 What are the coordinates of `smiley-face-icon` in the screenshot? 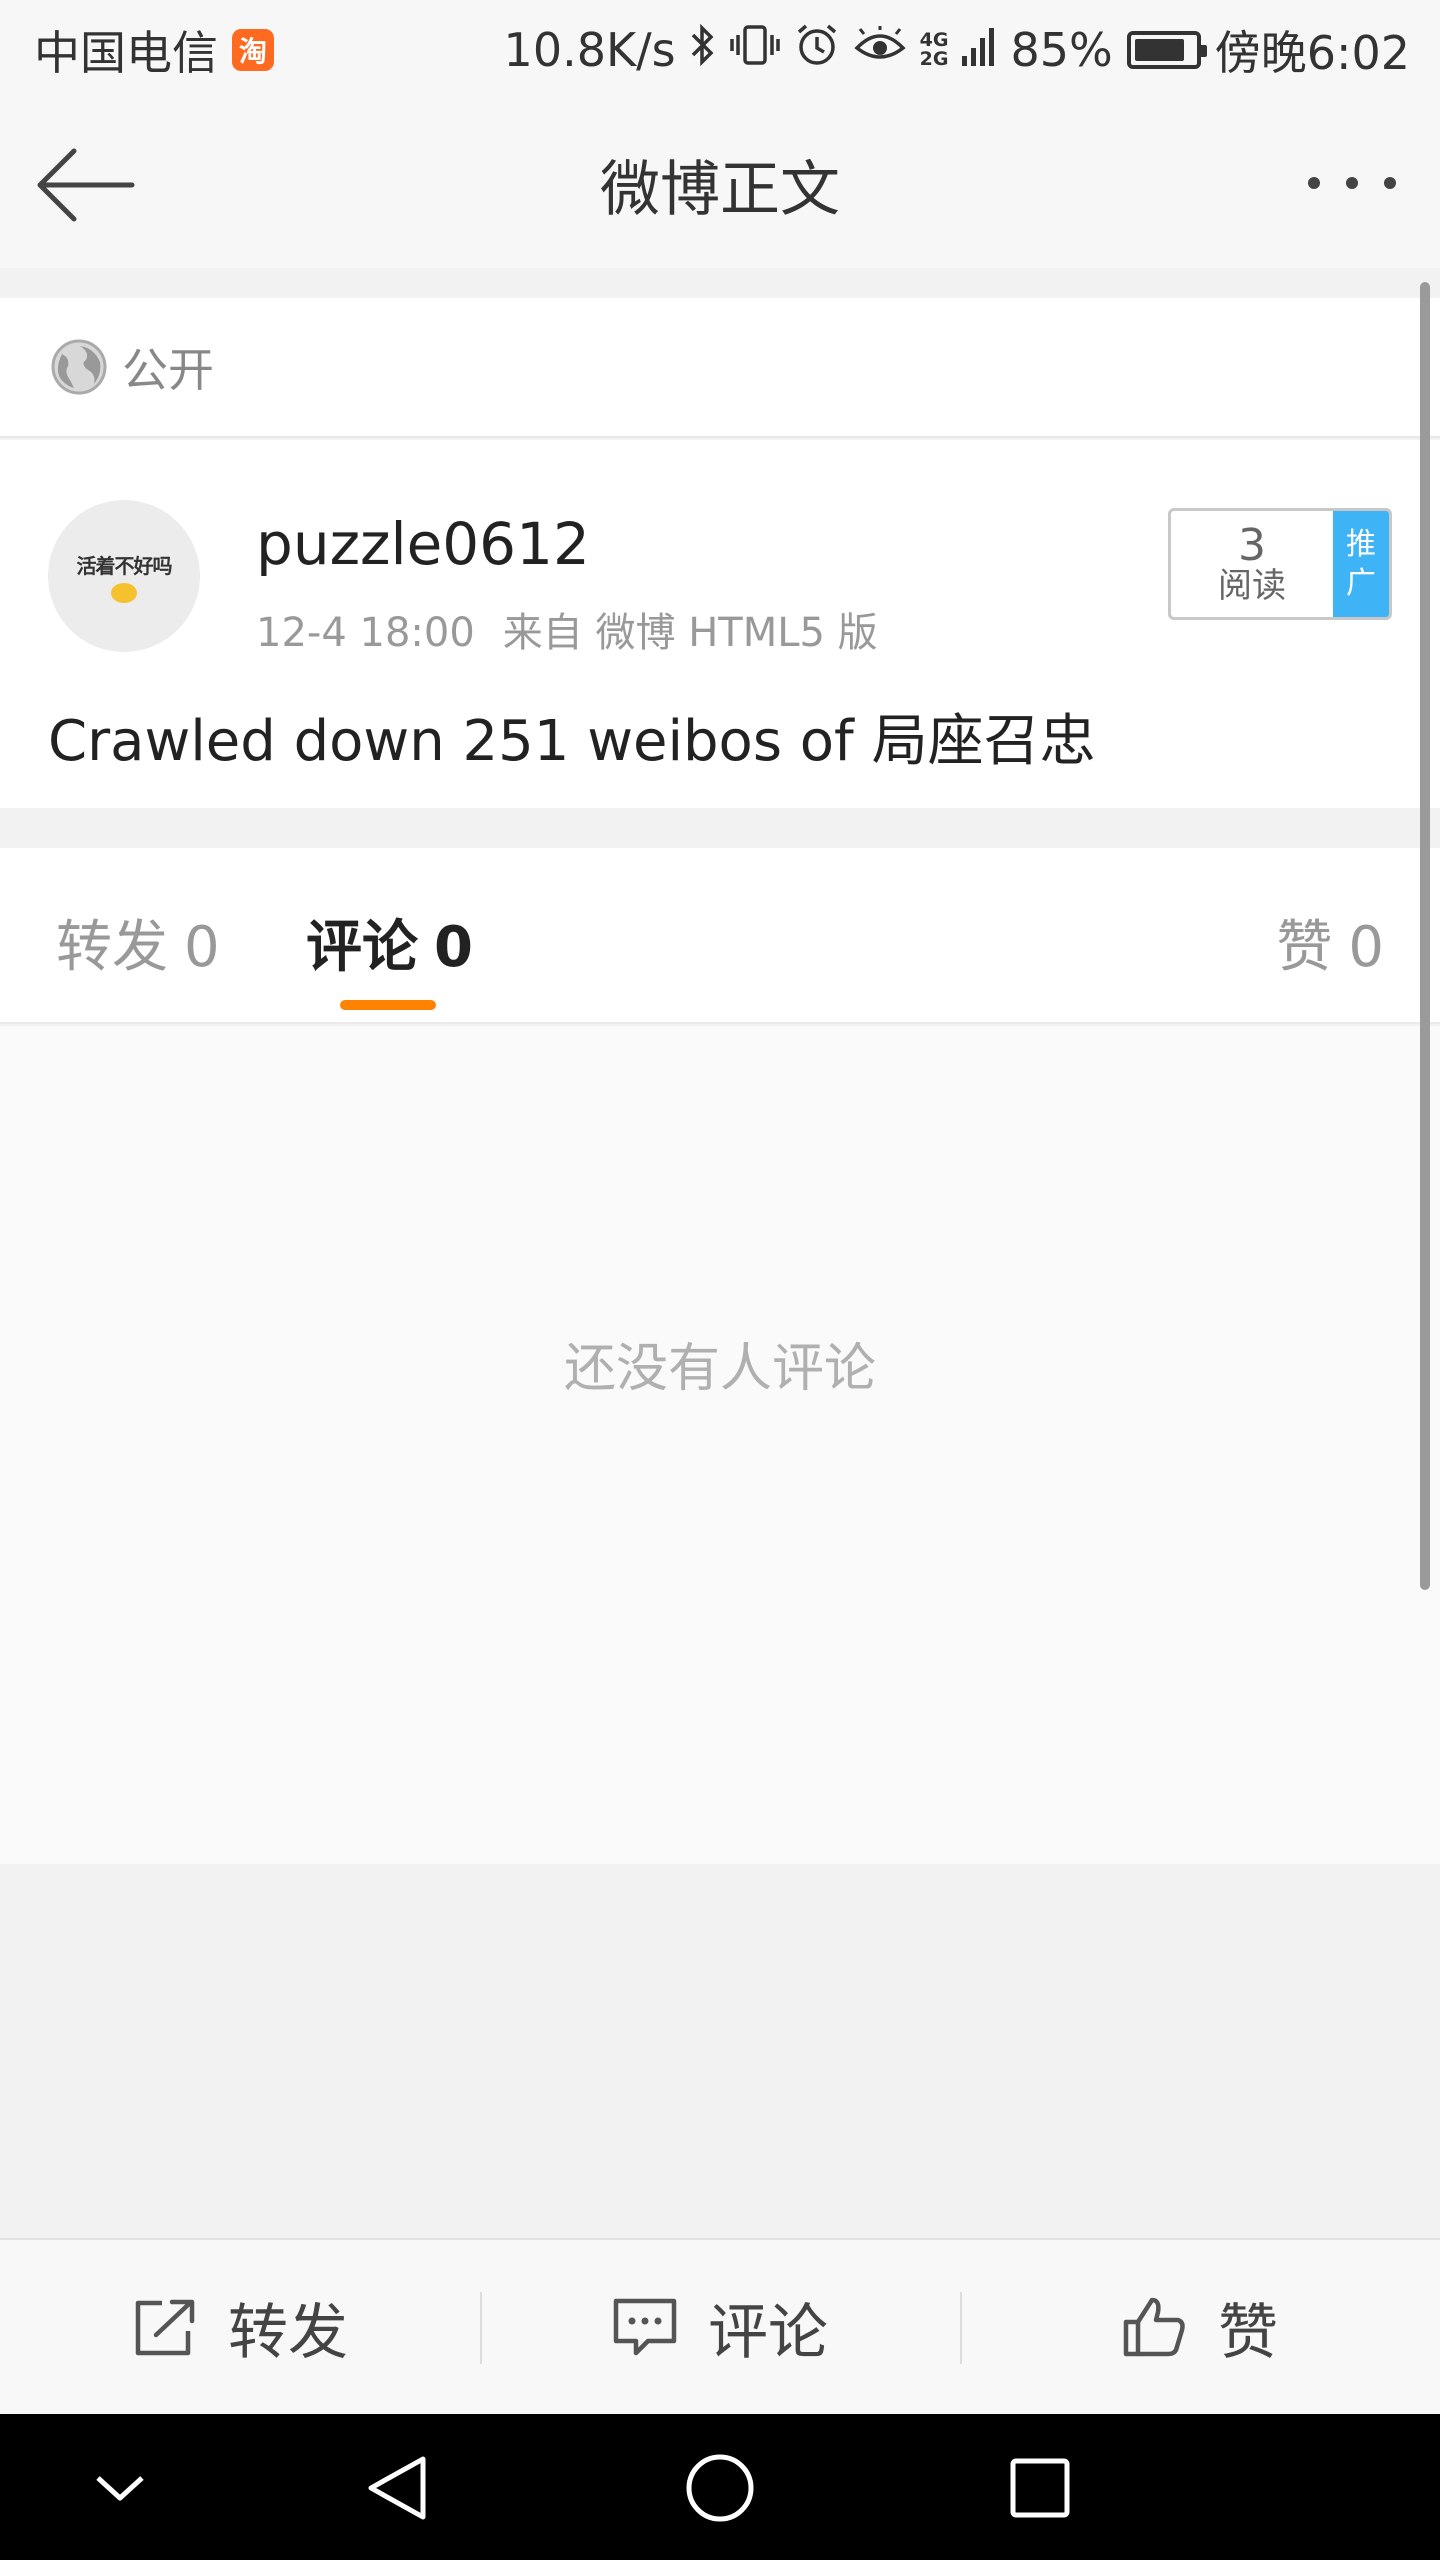 It's located at (124, 592).